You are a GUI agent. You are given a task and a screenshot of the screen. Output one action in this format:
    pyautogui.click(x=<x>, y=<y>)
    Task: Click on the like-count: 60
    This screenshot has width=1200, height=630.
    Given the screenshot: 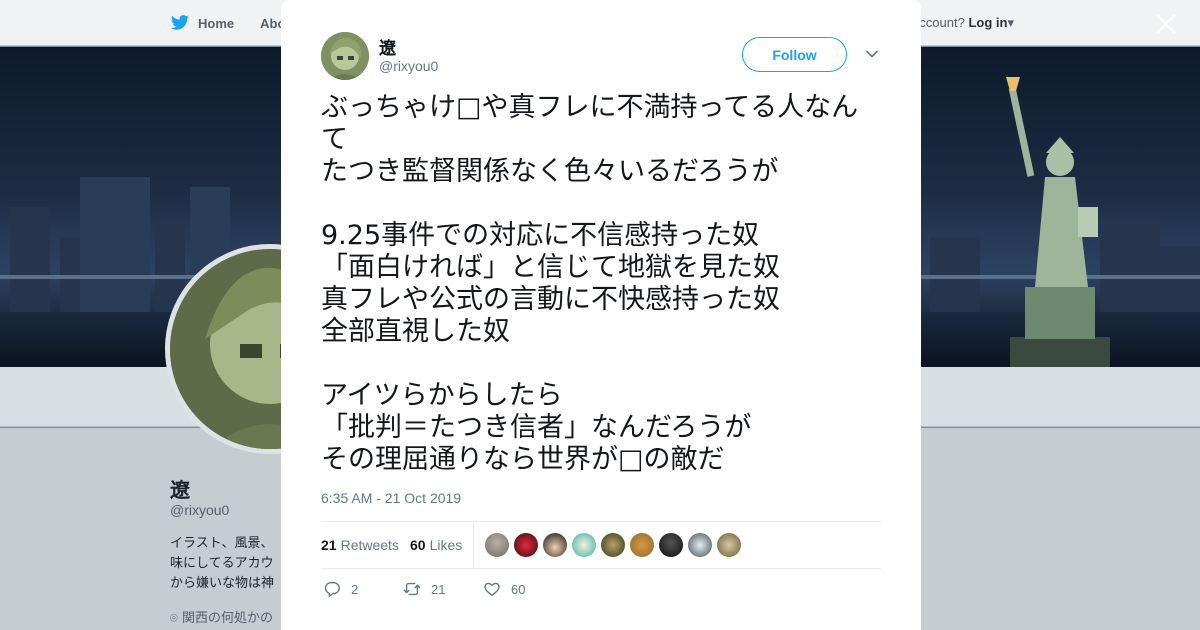 What is the action you would take?
    pyautogui.click(x=518, y=589)
    